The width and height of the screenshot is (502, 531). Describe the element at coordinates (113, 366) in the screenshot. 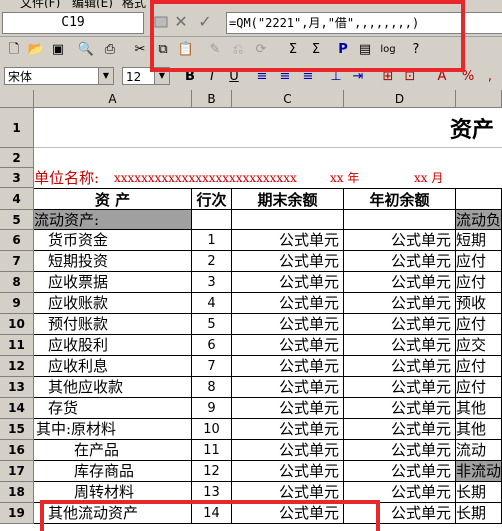

I see `asset-name-cell: 应收利息` at that location.